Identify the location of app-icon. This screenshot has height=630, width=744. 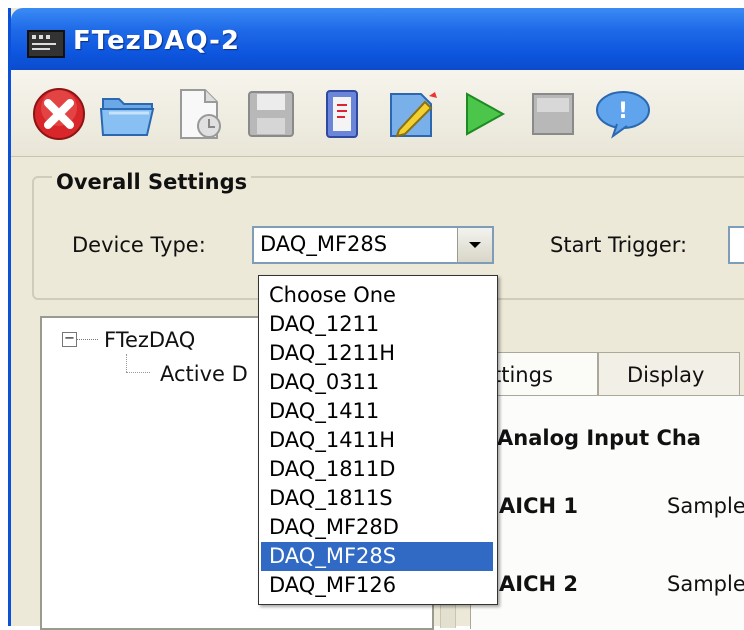
(46, 44).